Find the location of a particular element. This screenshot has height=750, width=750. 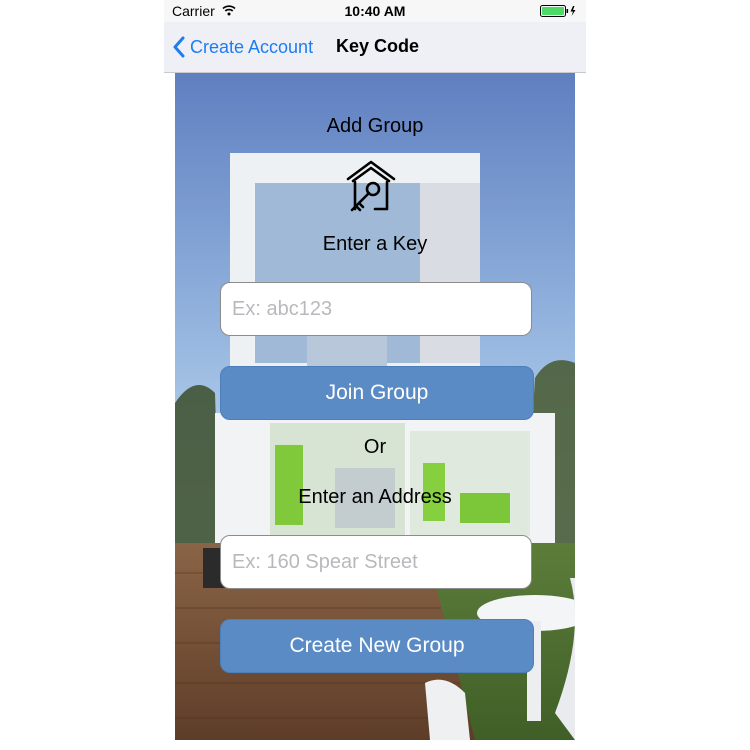

key-input is located at coordinates (376, 309).